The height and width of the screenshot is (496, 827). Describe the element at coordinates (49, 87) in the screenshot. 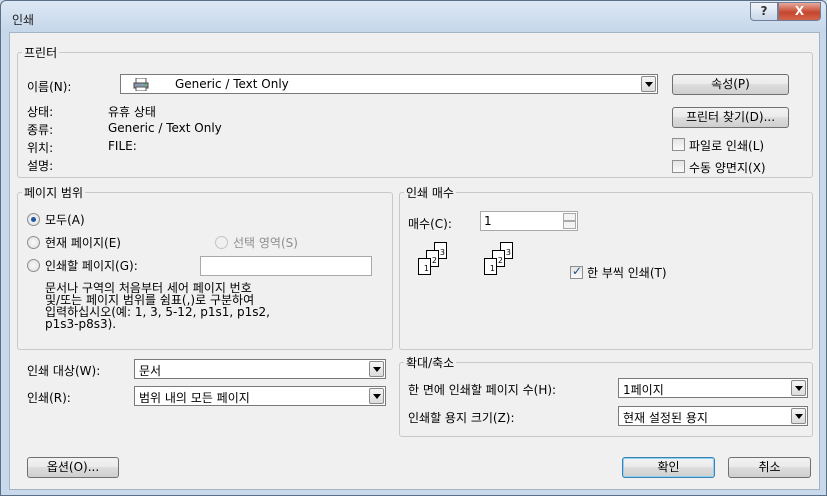

I see `printer-name-label: 이름(N):` at that location.